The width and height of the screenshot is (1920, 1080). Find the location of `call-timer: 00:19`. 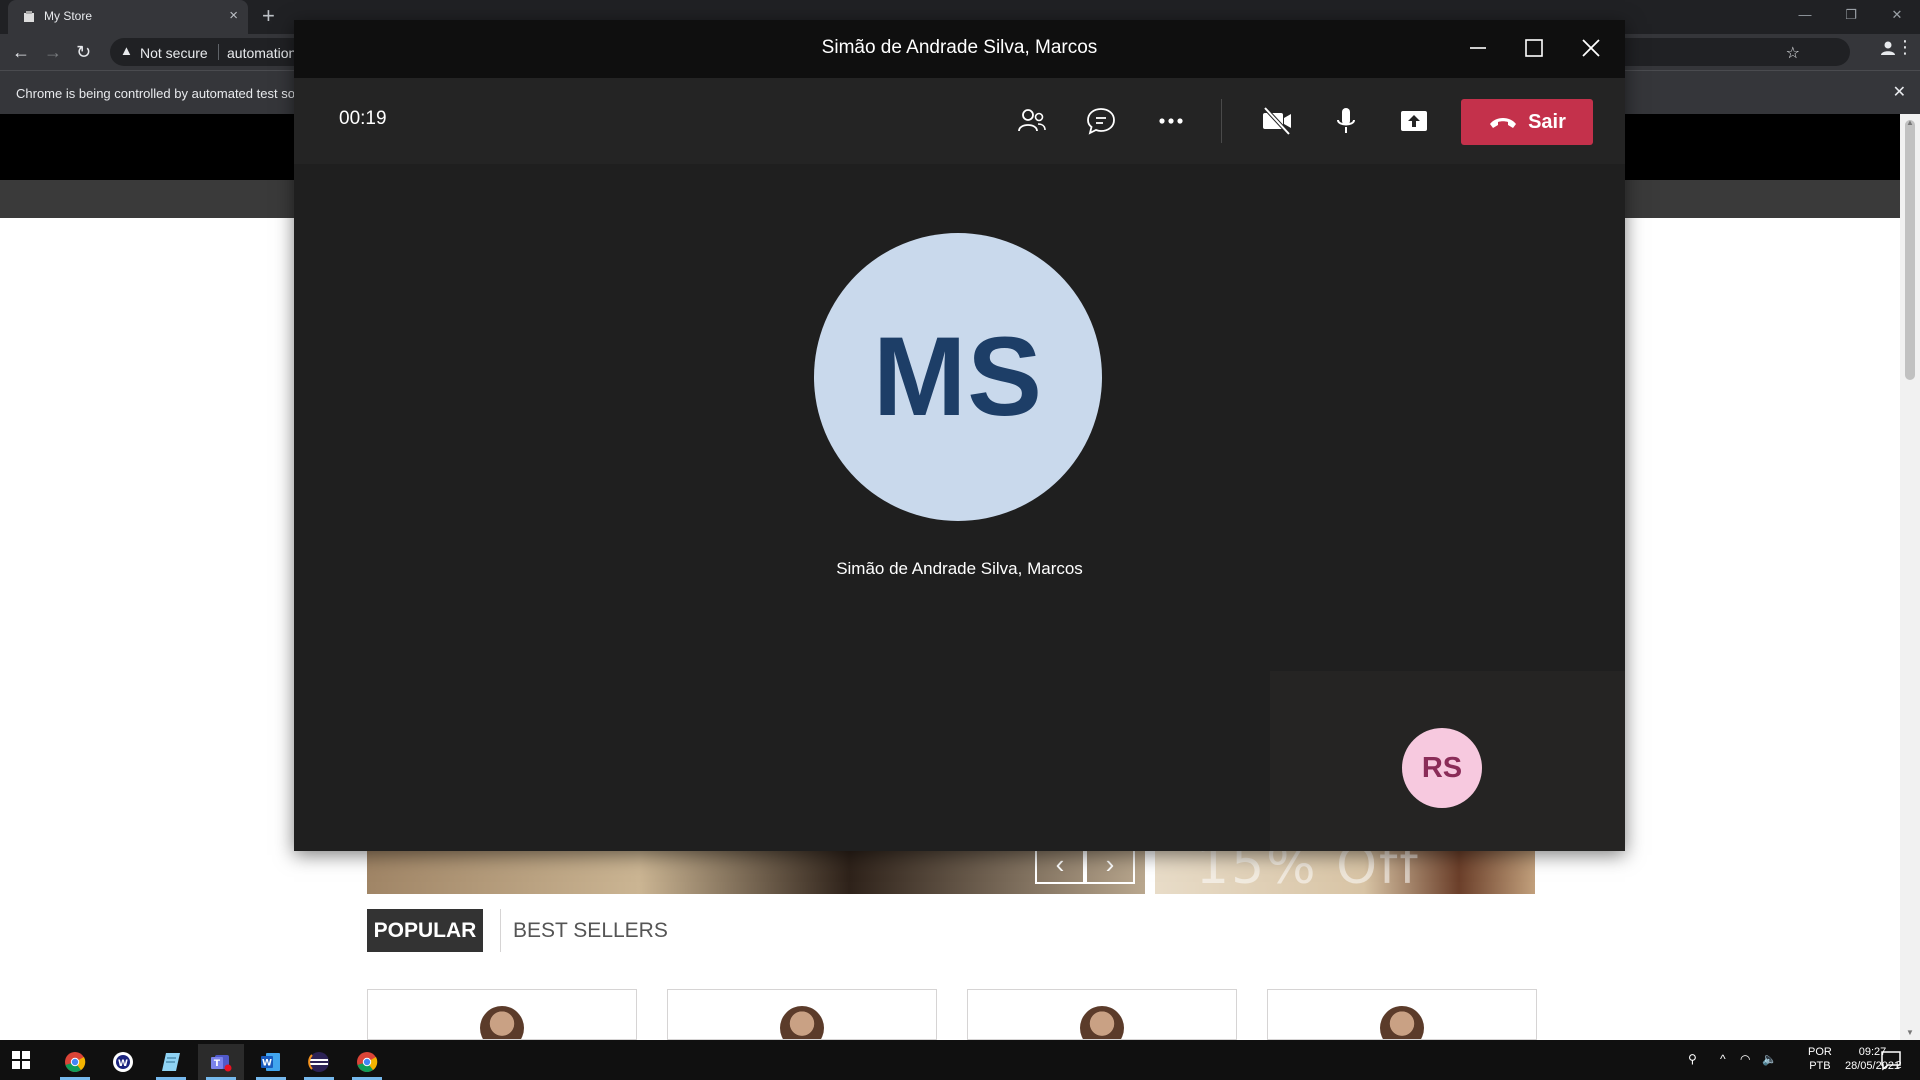

call-timer: 00:19 is located at coordinates (363, 118).